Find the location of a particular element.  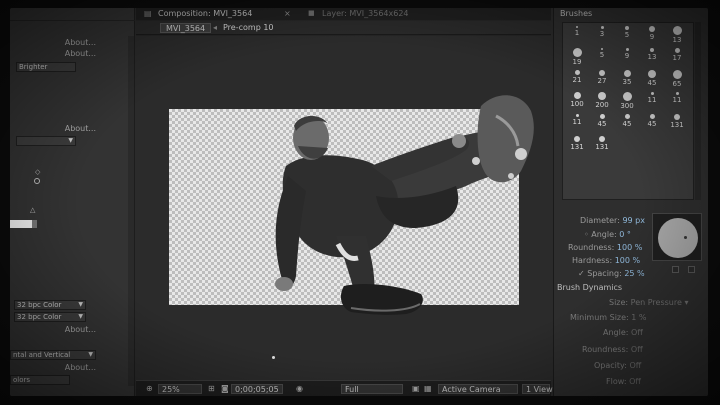

magnifier-icon: ⊕ is located at coordinates (149, 389).